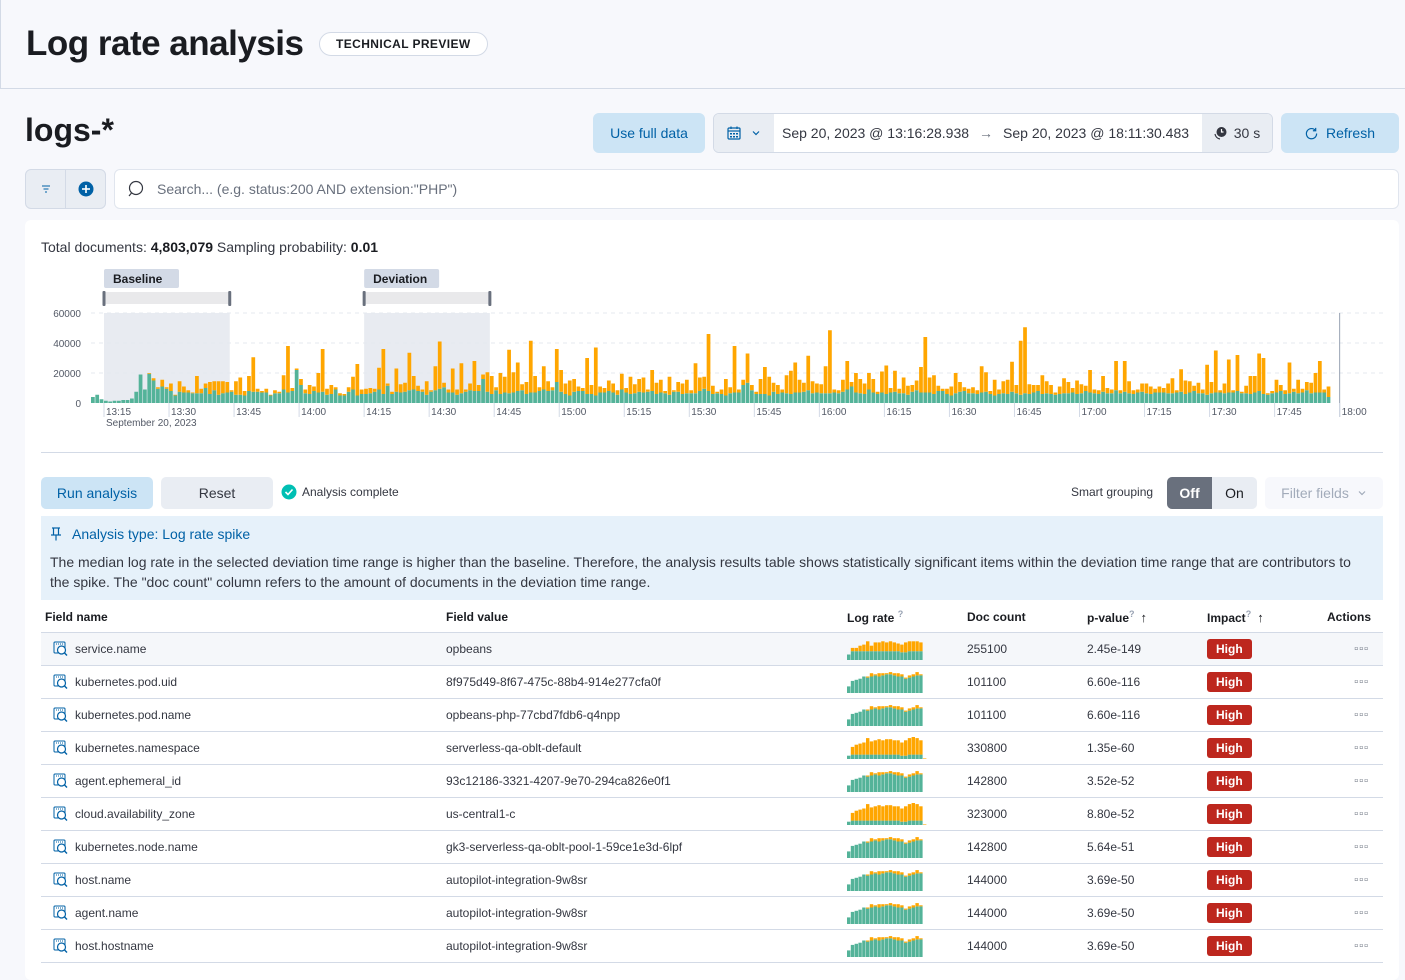 This screenshot has width=1405, height=980. What do you see at coordinates (217, 493) in the screenshot?
I see `reset-button: Reset` at bounding box center [217, 493].